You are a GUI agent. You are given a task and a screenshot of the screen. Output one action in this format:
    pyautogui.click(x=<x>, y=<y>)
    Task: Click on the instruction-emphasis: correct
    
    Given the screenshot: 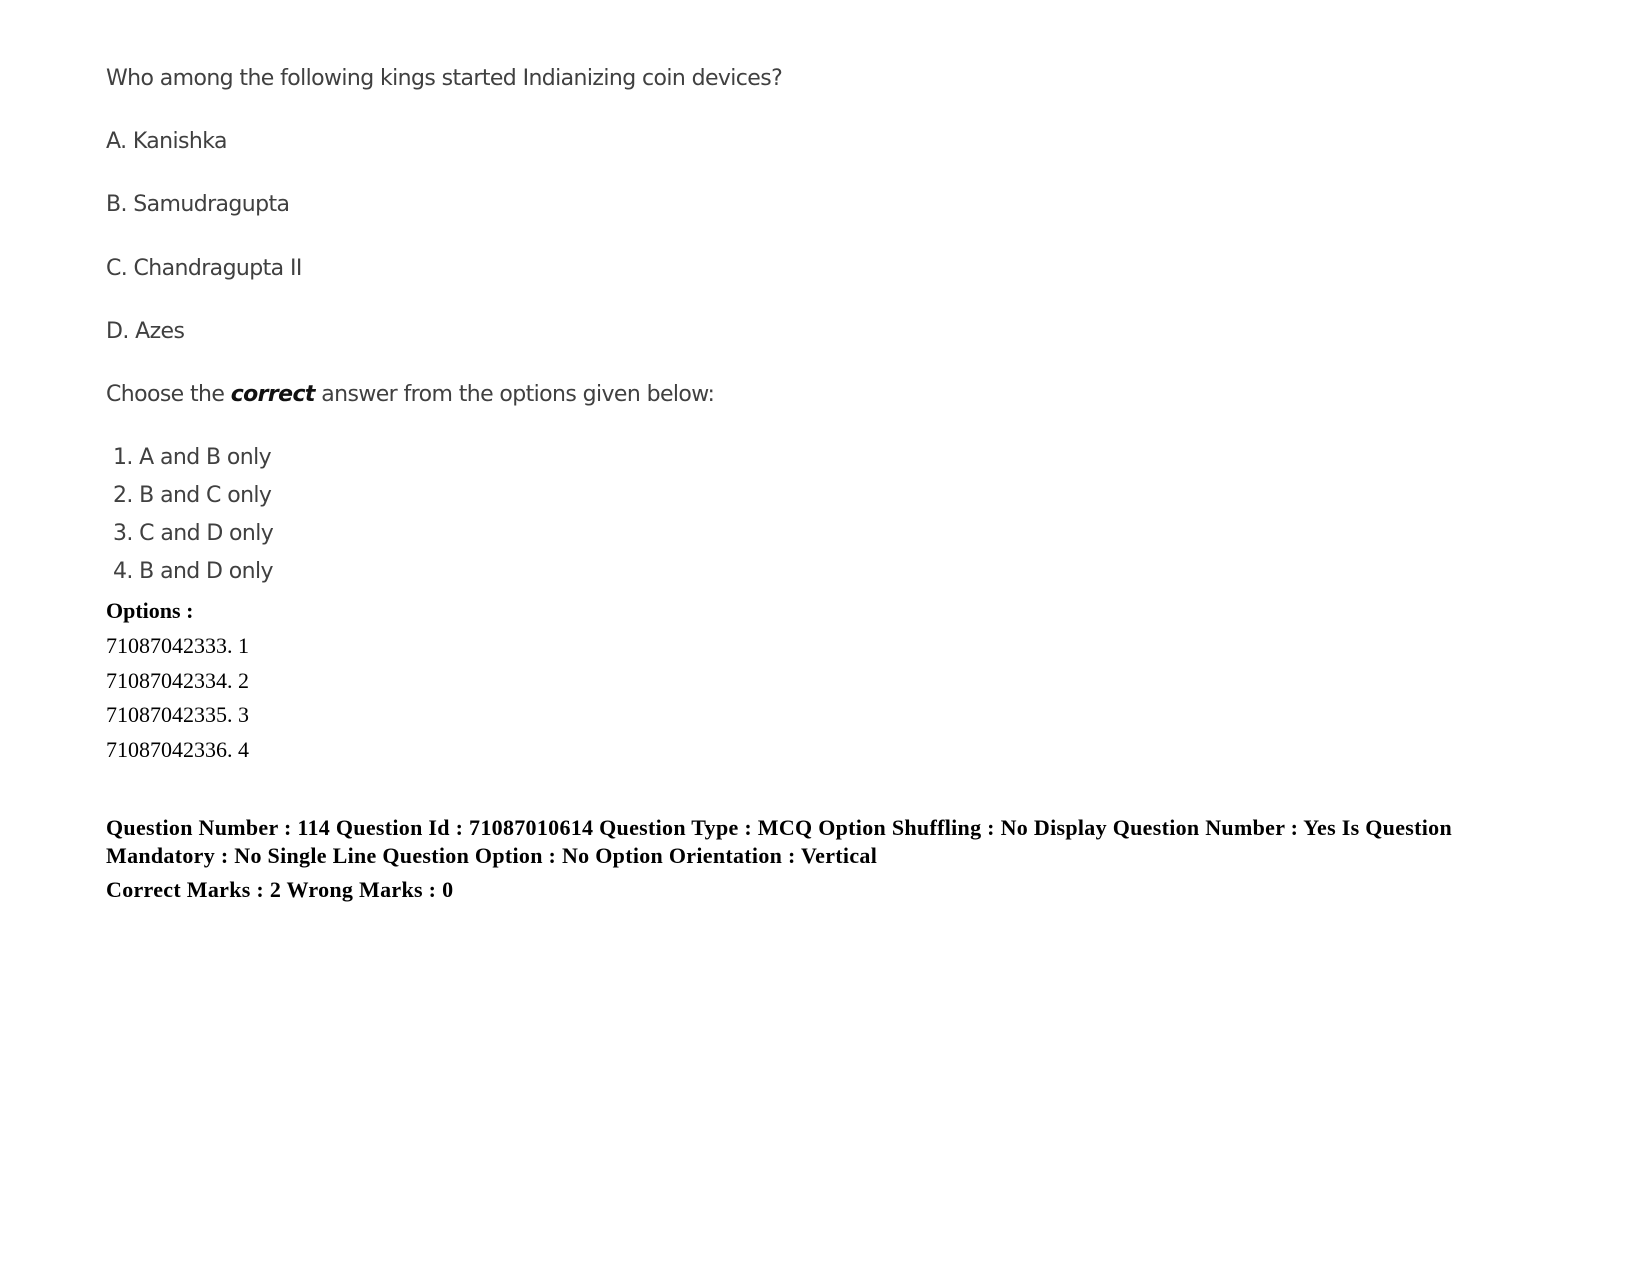 What is the action you would take?
    pyautogui.click(x=273, y=394)
    